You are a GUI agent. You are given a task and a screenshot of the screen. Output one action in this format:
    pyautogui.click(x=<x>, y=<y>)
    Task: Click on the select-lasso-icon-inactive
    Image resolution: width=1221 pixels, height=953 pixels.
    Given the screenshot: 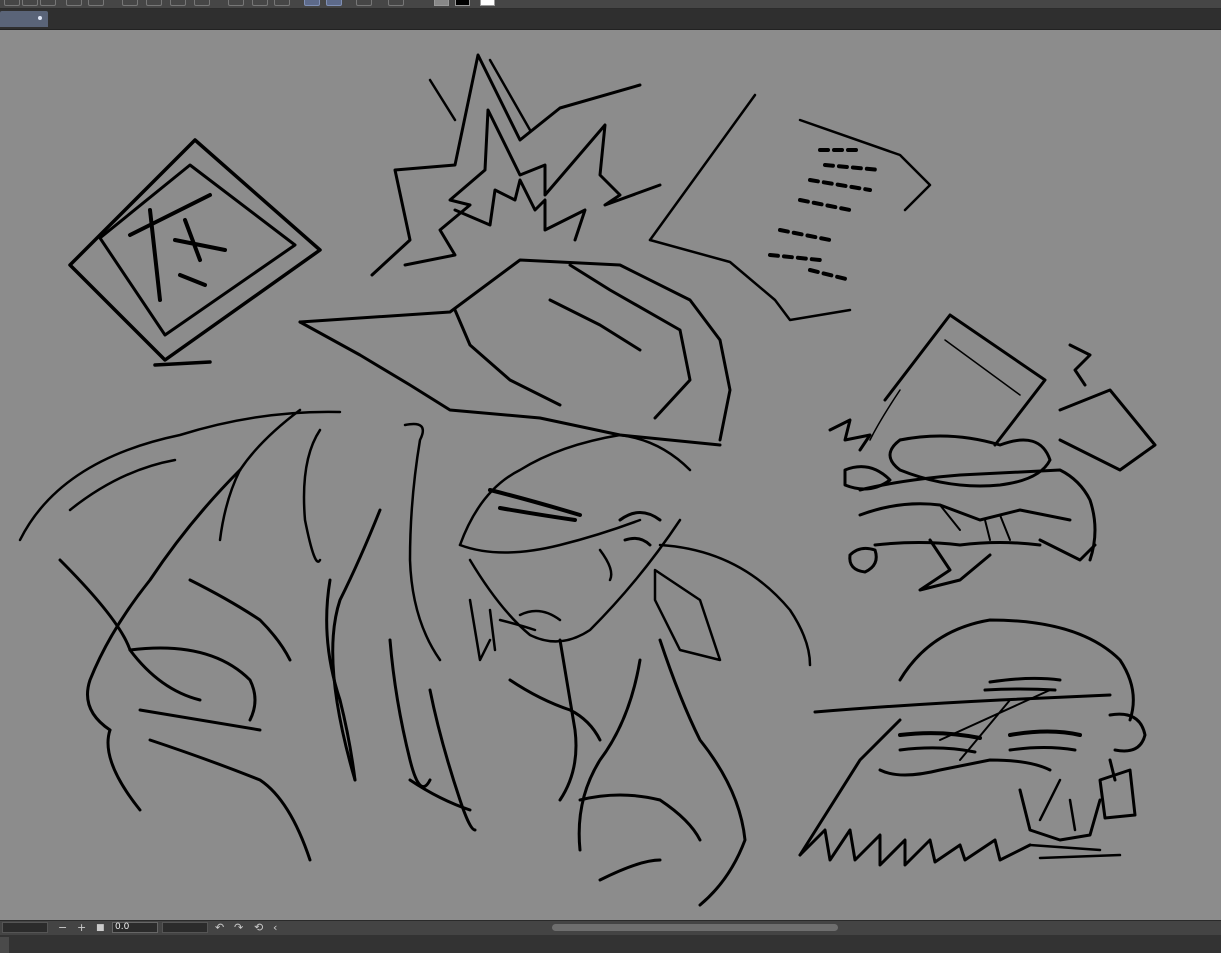 What is the action you would take?
    pyautogui.click(x=260, y=3)
    